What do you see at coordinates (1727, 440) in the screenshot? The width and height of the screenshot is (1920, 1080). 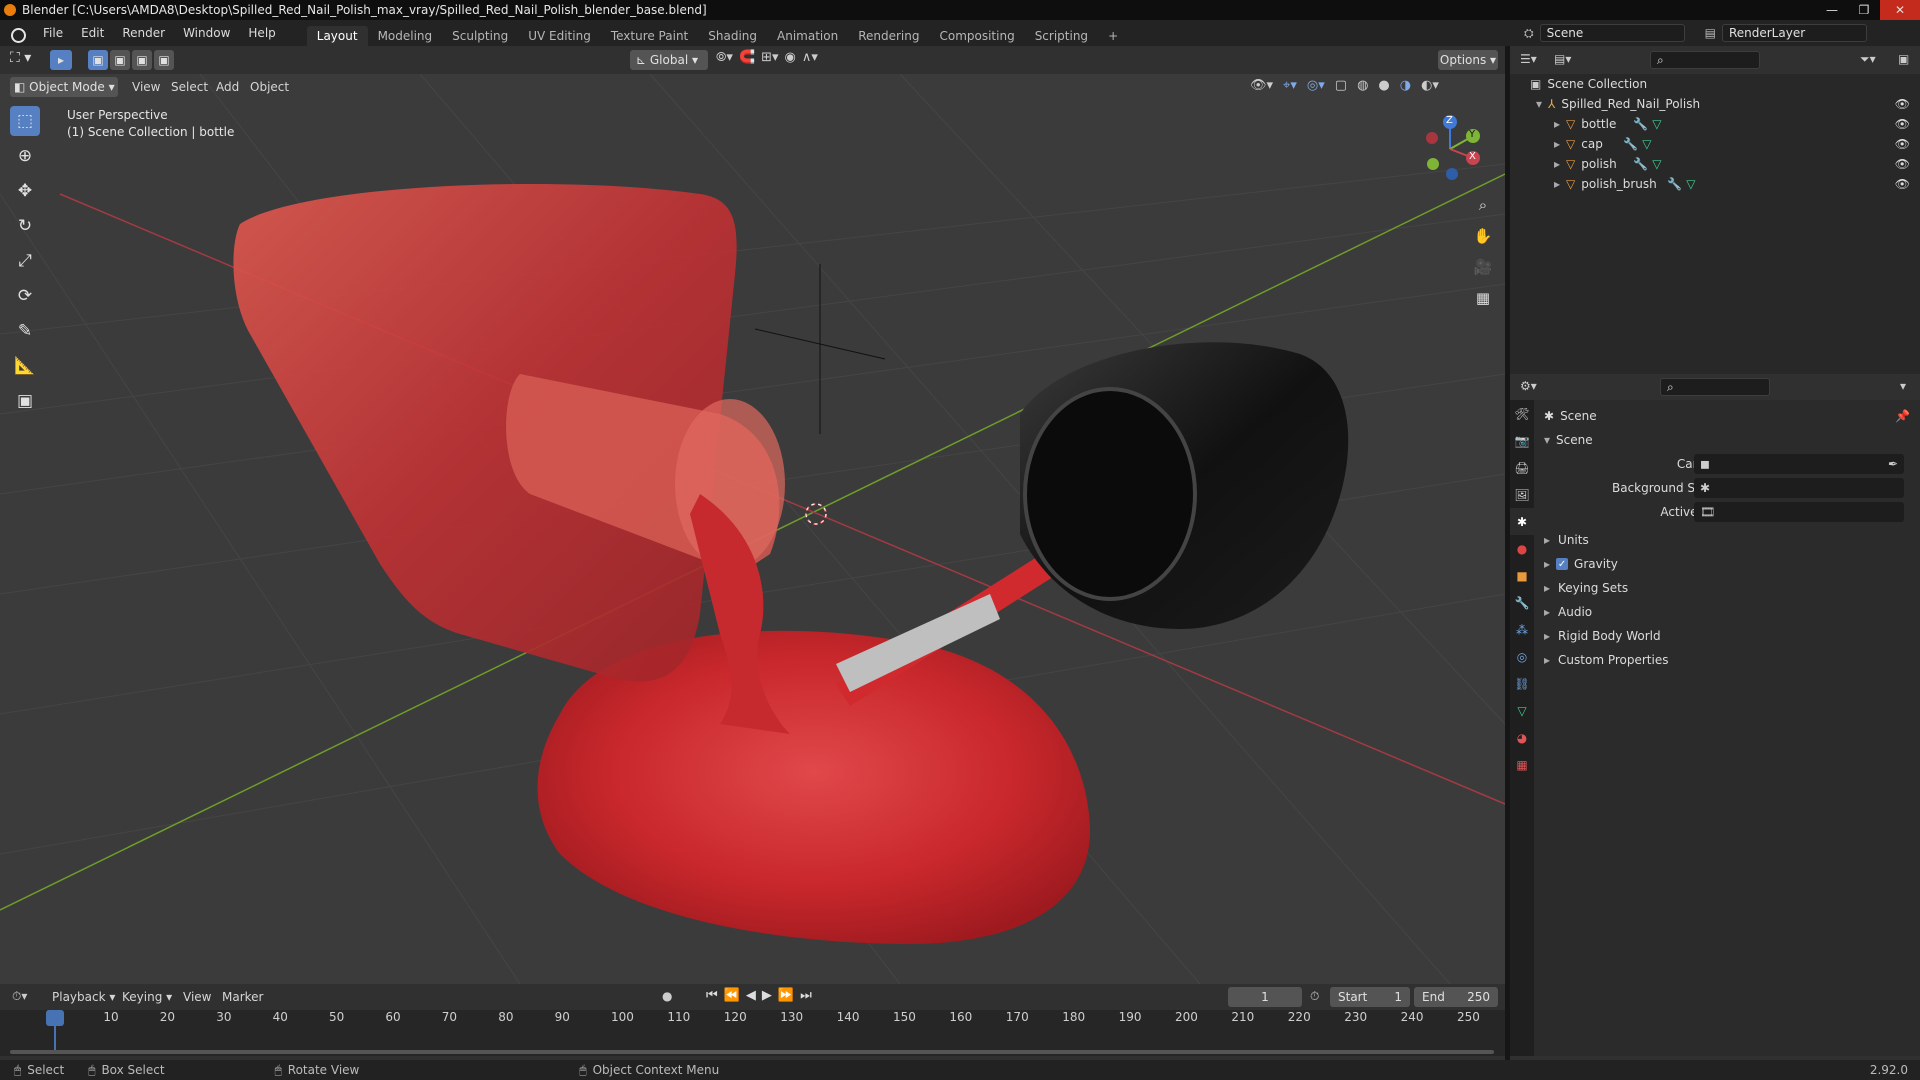 I see `scene-panel-header: ▾ Scene` at bounding box center [1727, 440].